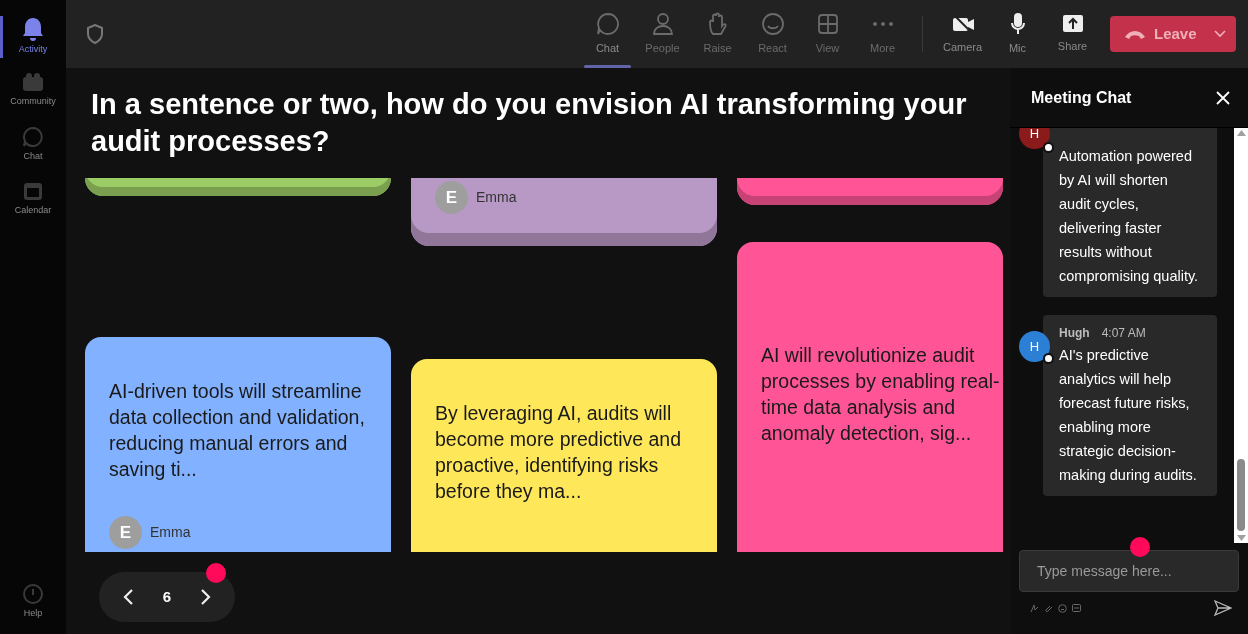  I want to click on toolbar-button: More, so click(882, 34).